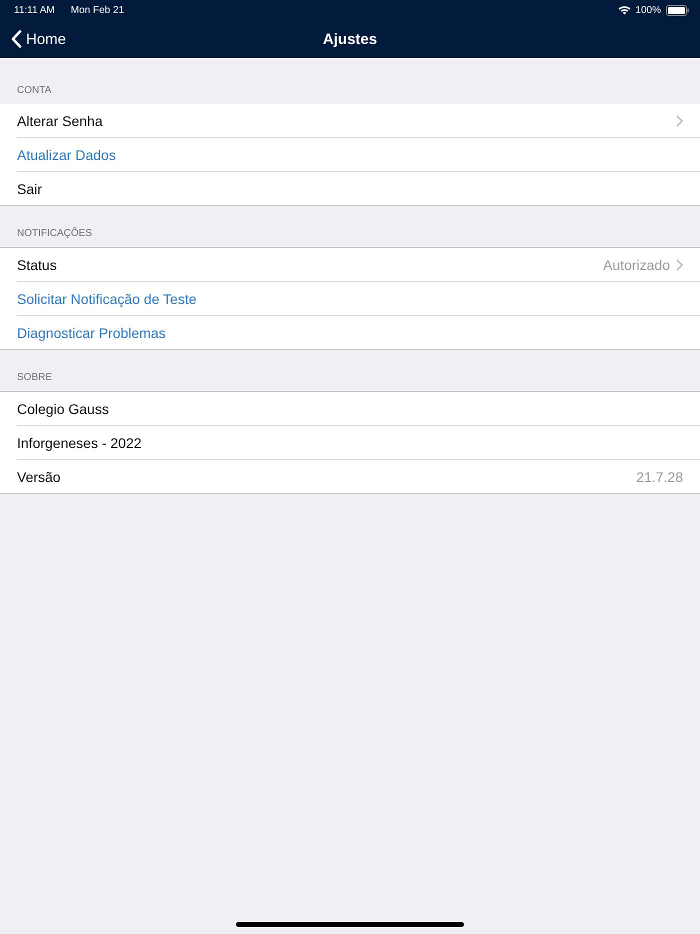 The height and width of the screenshot is (934, 700). What do you see at coordinates (358, 476) in the screenshot?
I see `settings-row: Versão 21.7.28` at bounding box center [358, 476].